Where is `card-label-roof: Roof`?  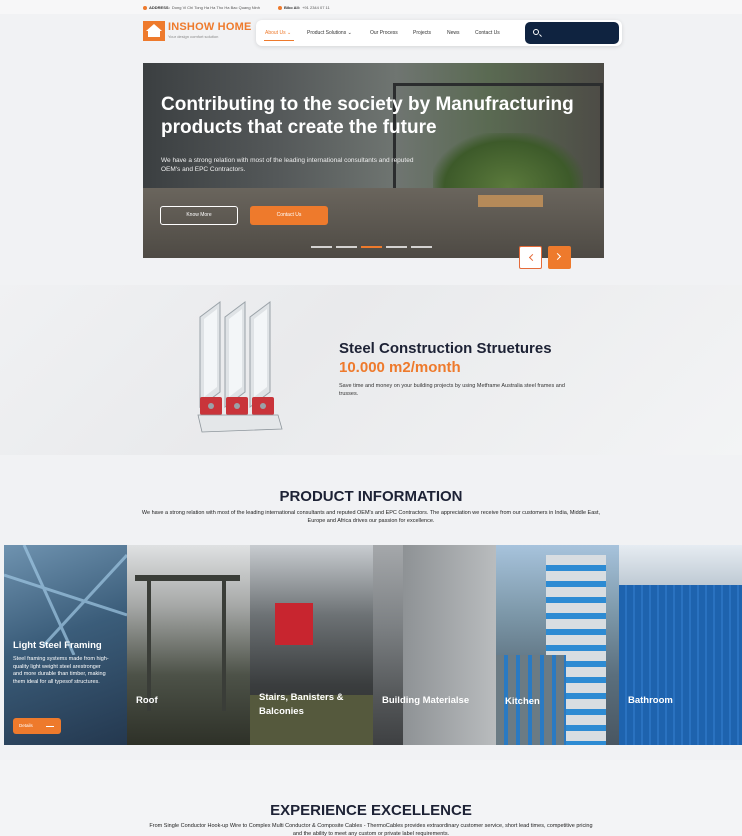 card-label-roof: Roof is located at coordinates (147, 700).